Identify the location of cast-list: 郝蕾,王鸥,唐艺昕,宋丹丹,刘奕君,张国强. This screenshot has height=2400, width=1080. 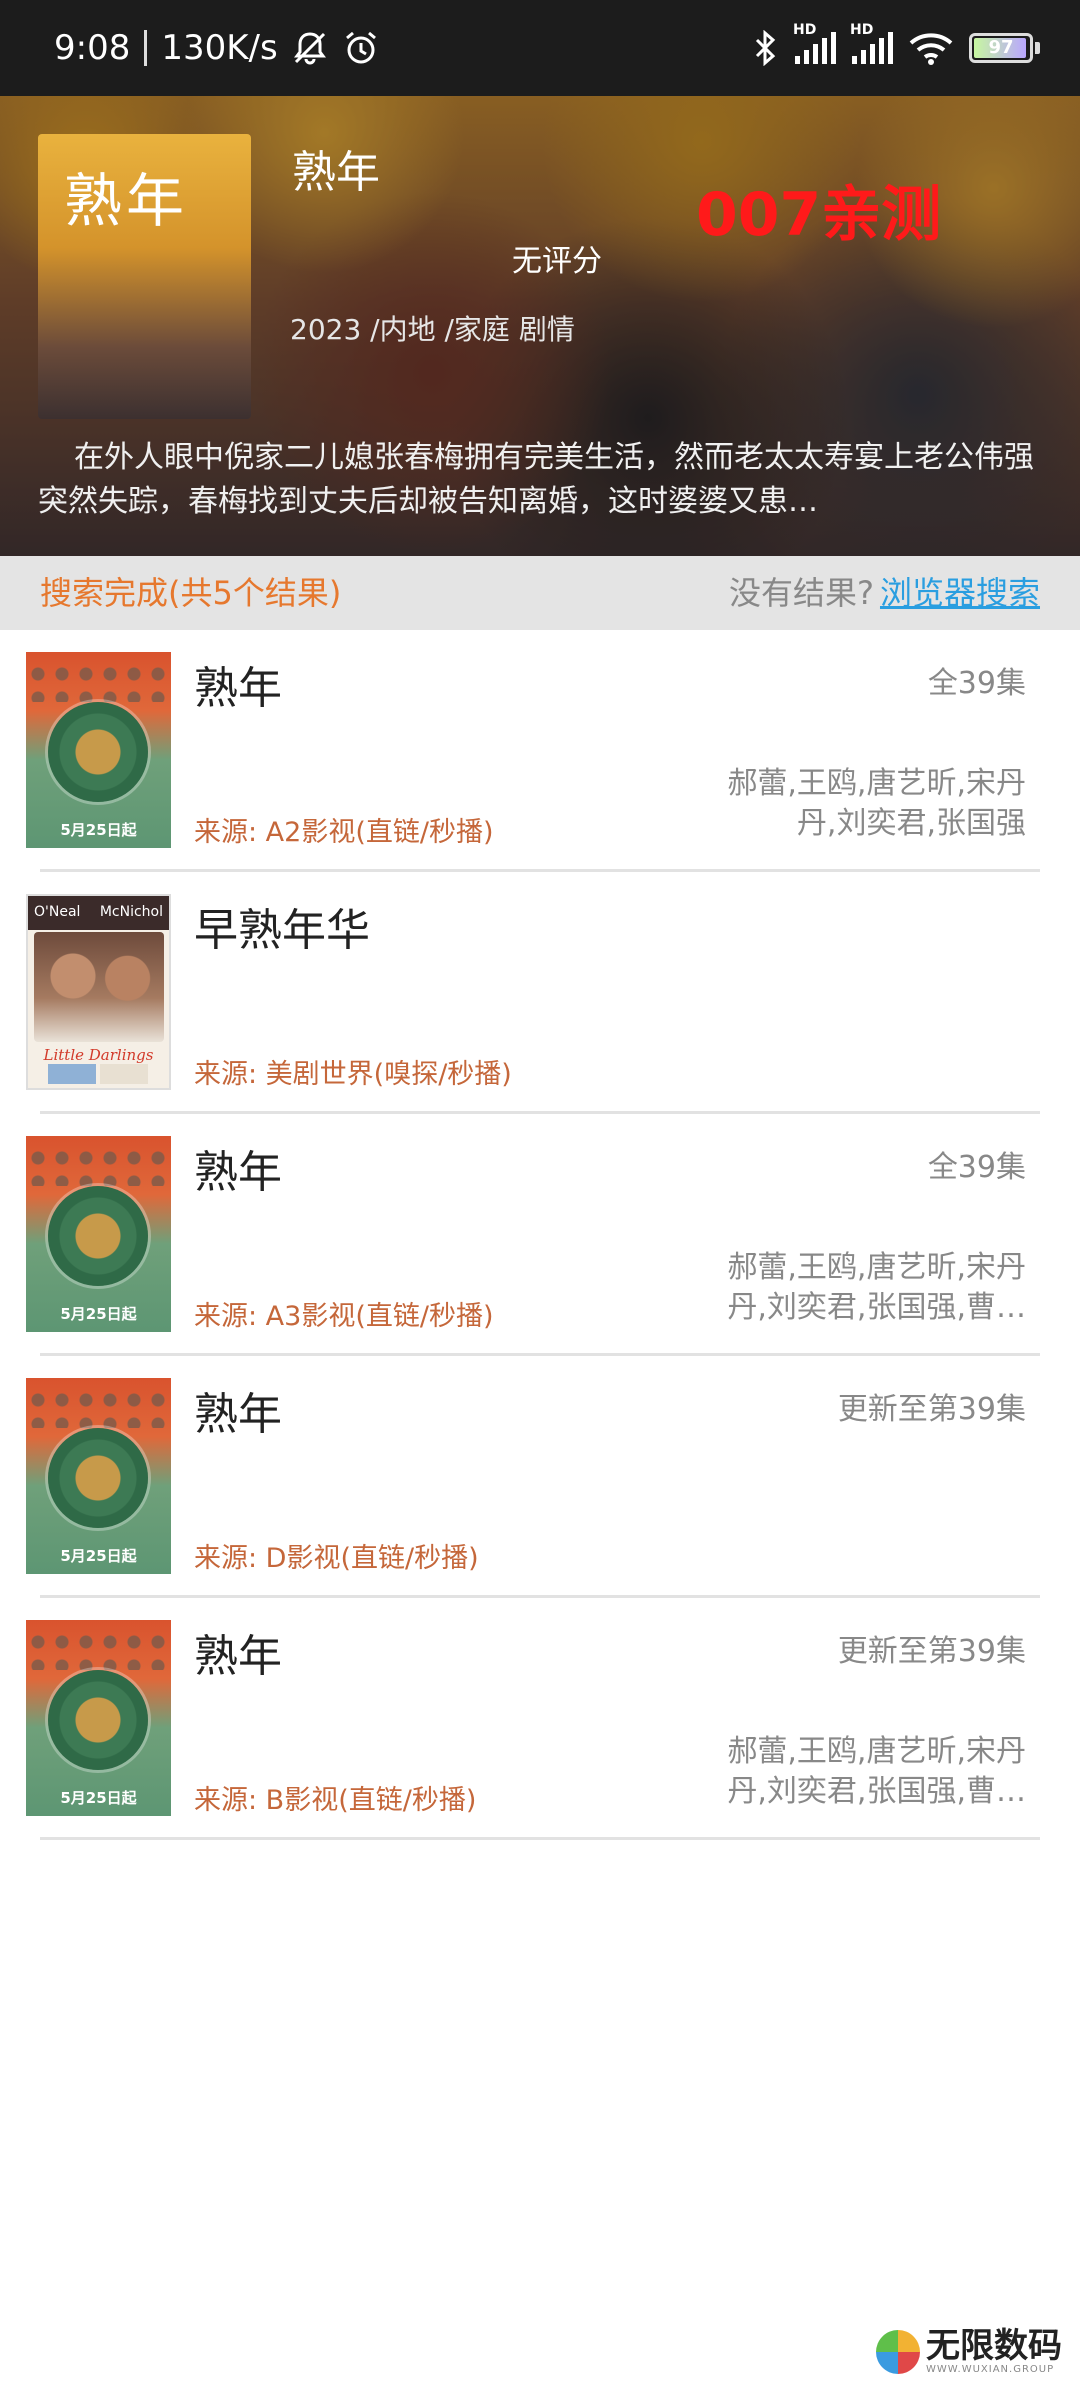
(876, 803).